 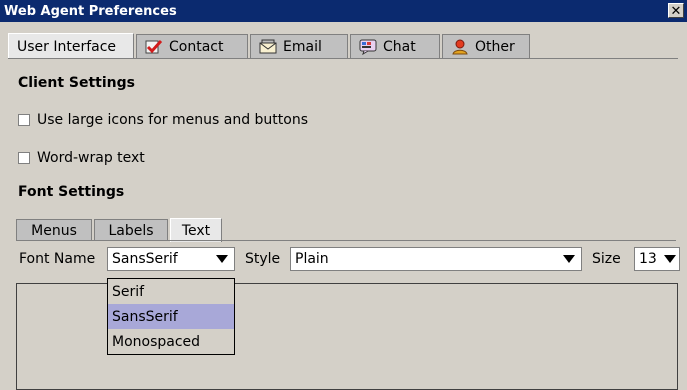 I want to click on dropdown-option-serif: Serif, so click(x=171, y=291).